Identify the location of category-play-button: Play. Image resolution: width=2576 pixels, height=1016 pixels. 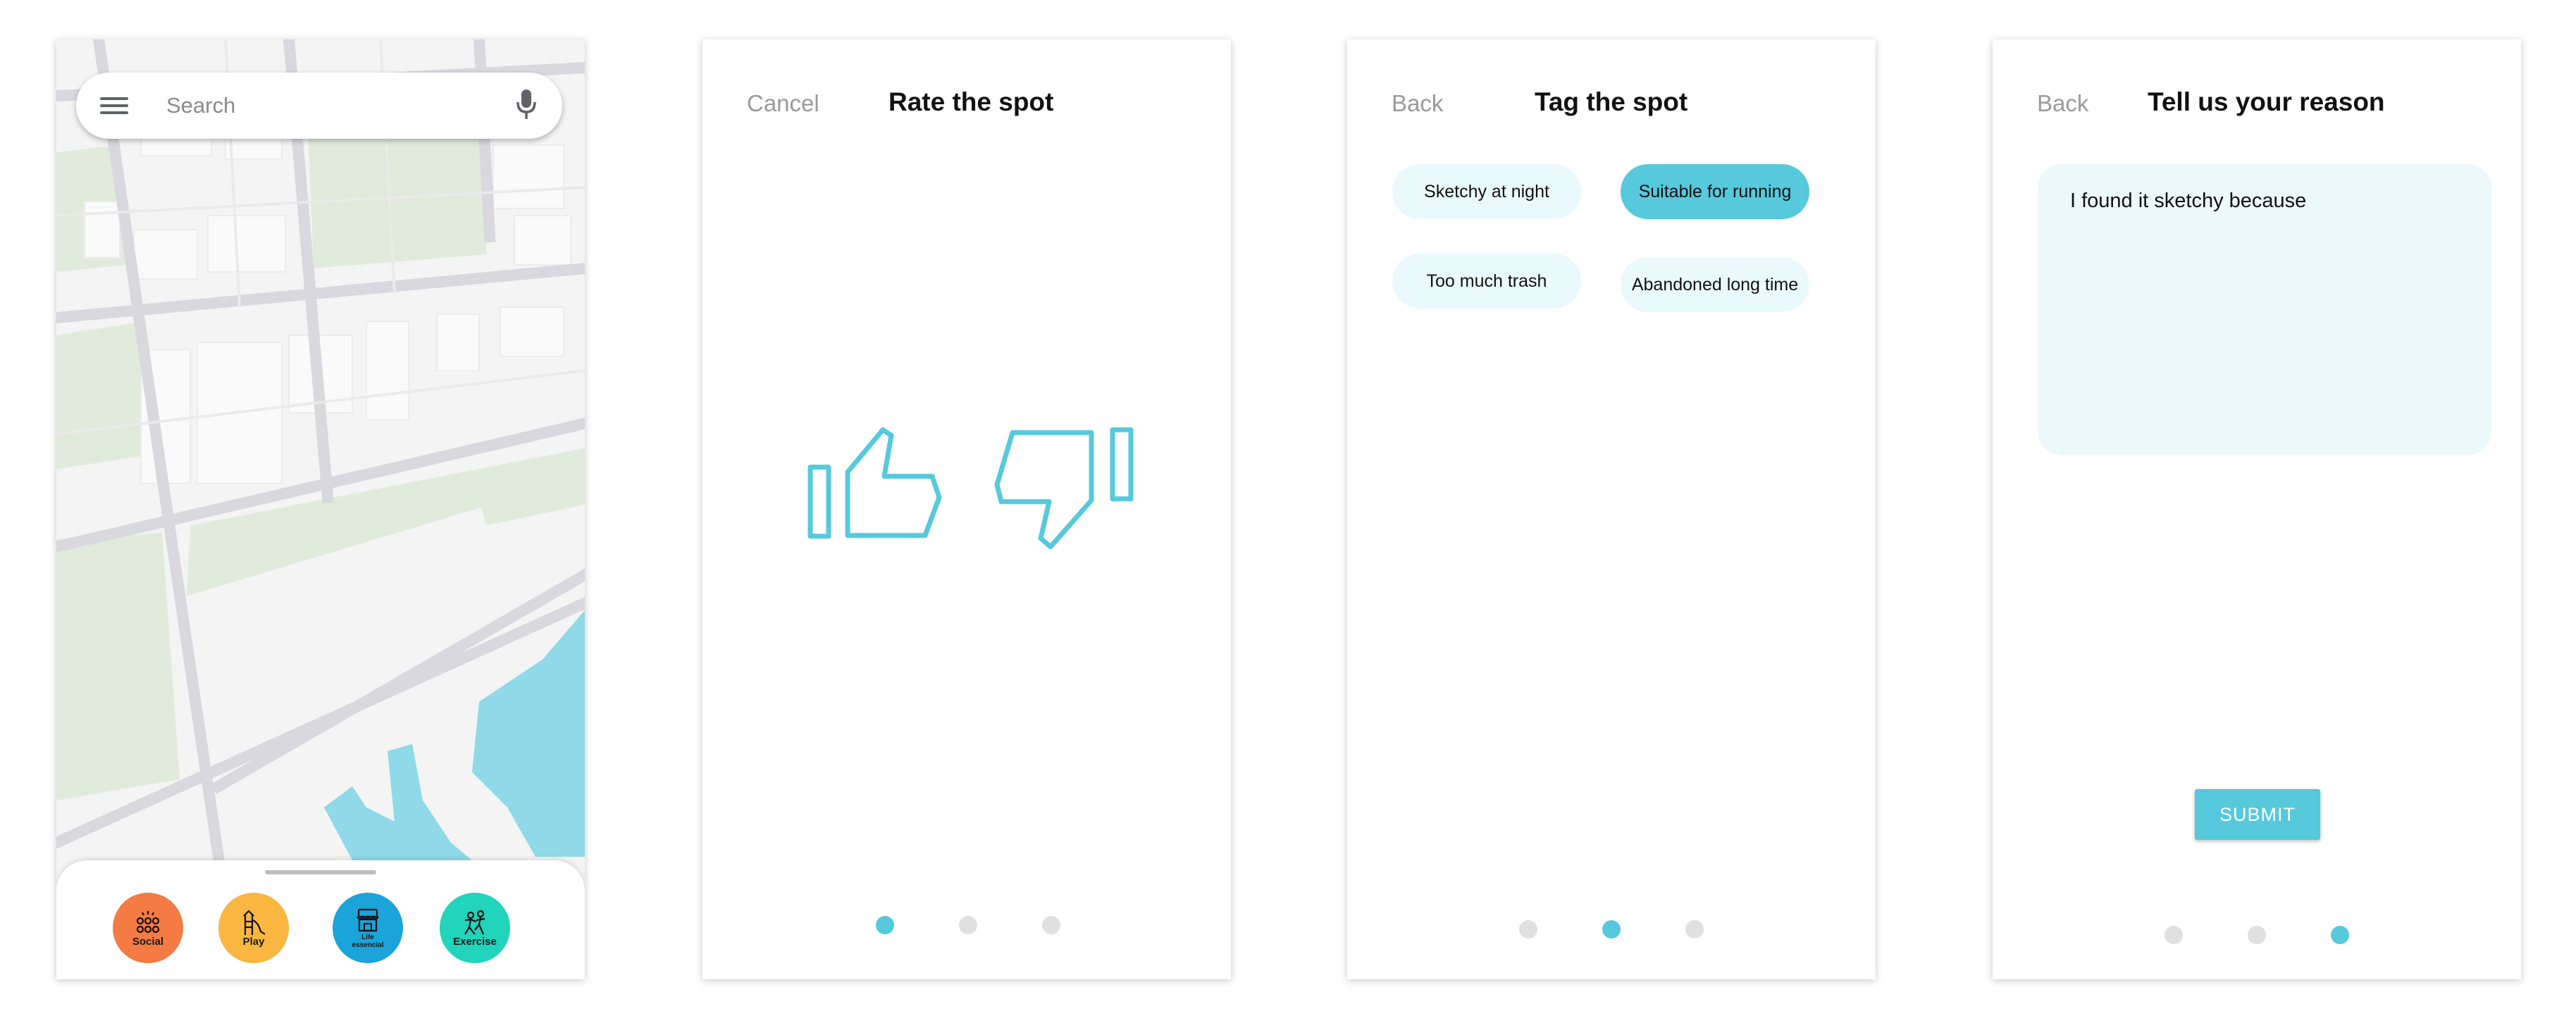
(253, 928).